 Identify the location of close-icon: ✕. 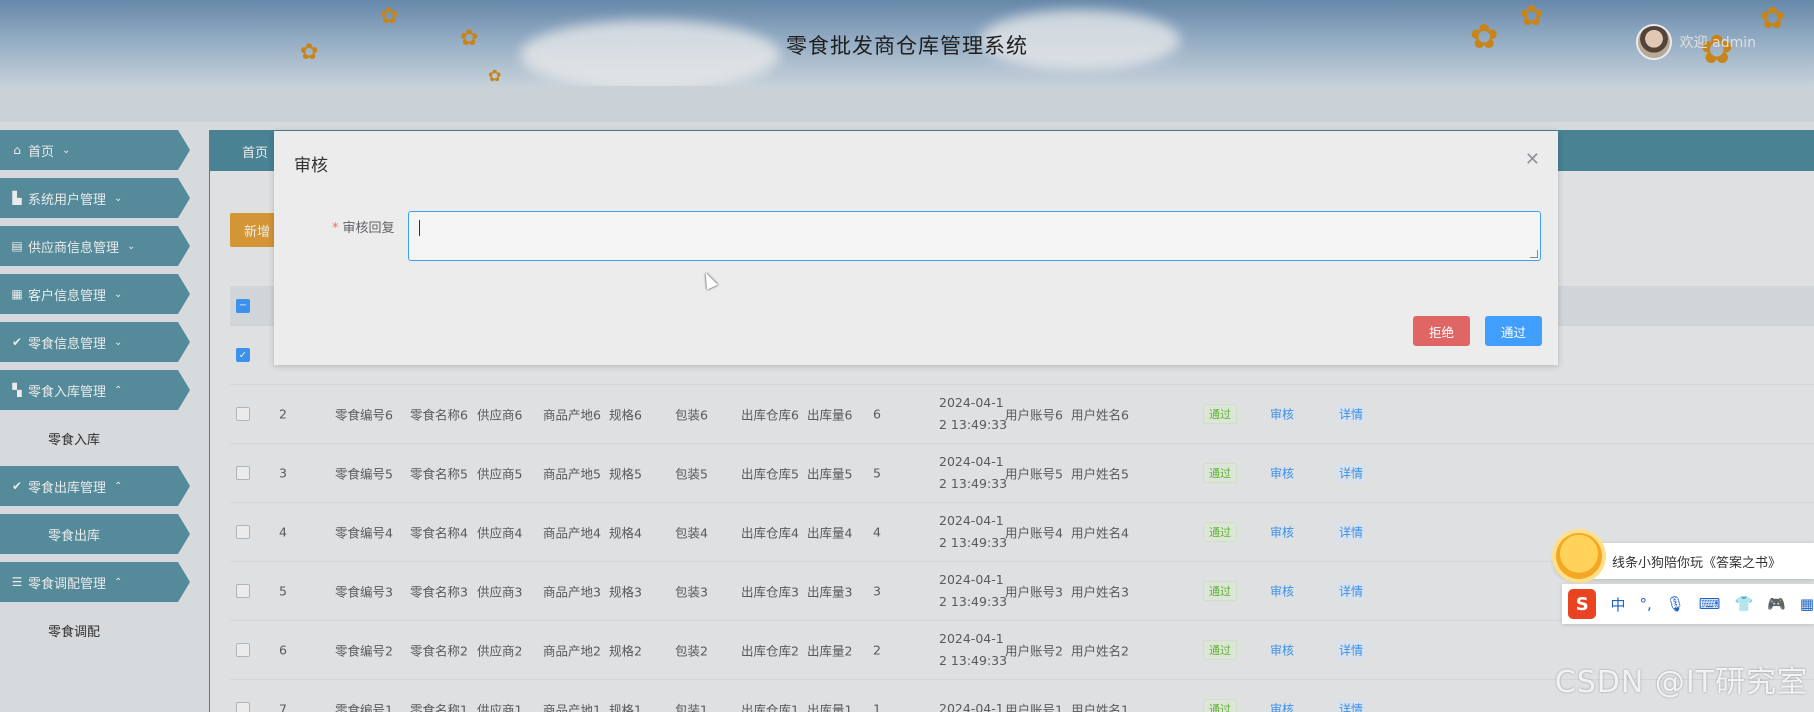
(1532, 159).